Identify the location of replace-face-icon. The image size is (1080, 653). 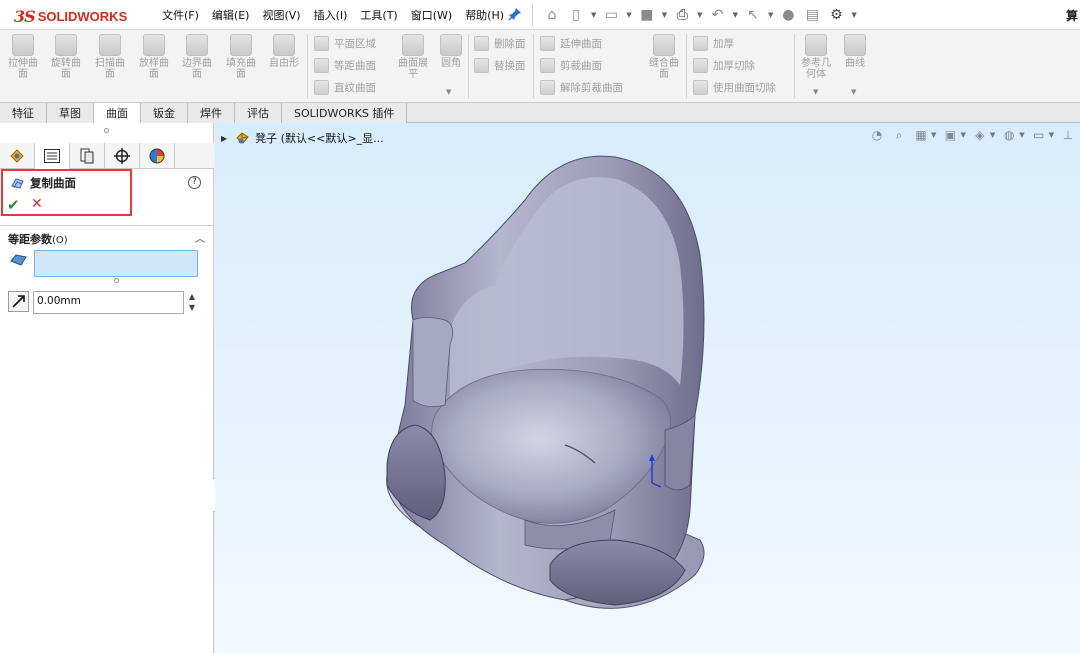
(481, 65).